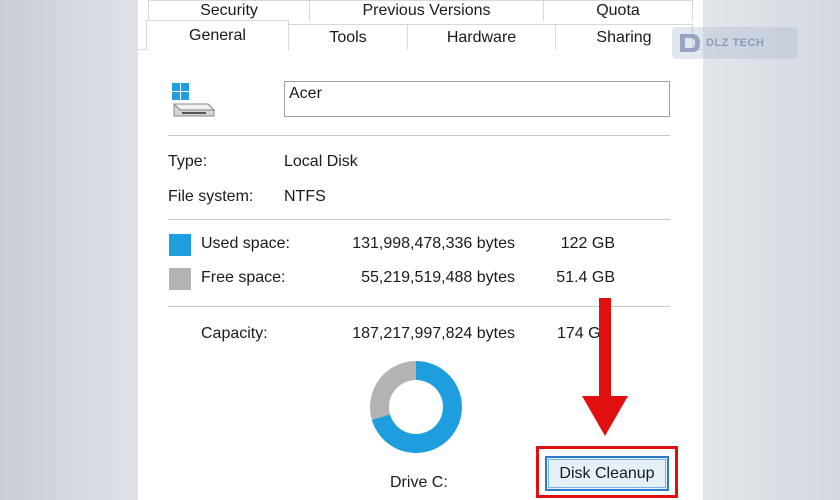  I want to click on tab-row-front: General Tools Hardware Sharing, so click(420, 35).